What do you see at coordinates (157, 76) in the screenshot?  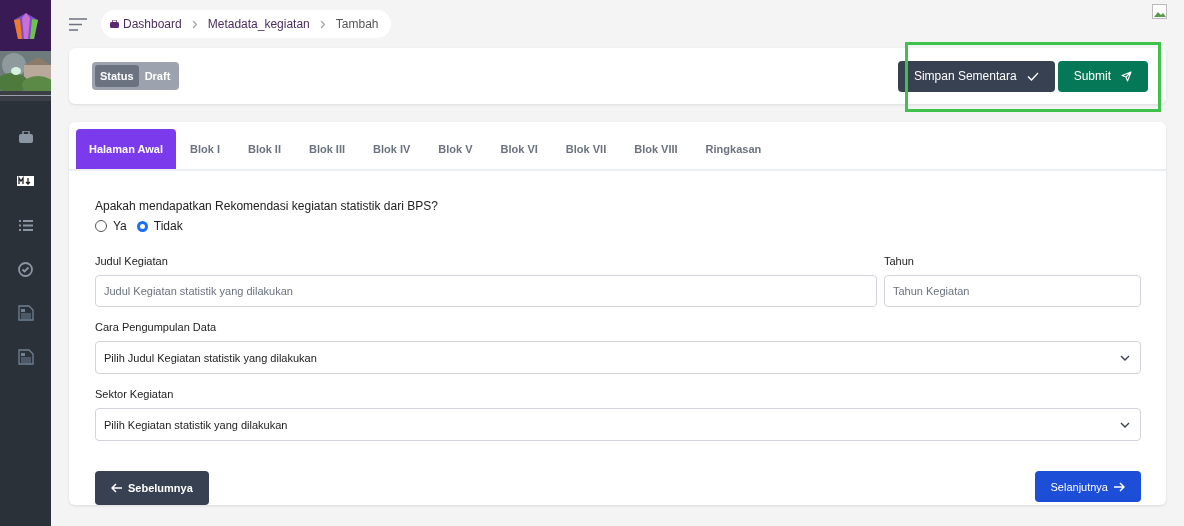 I see `status-value: Draft` at bounding box center [157, 76].